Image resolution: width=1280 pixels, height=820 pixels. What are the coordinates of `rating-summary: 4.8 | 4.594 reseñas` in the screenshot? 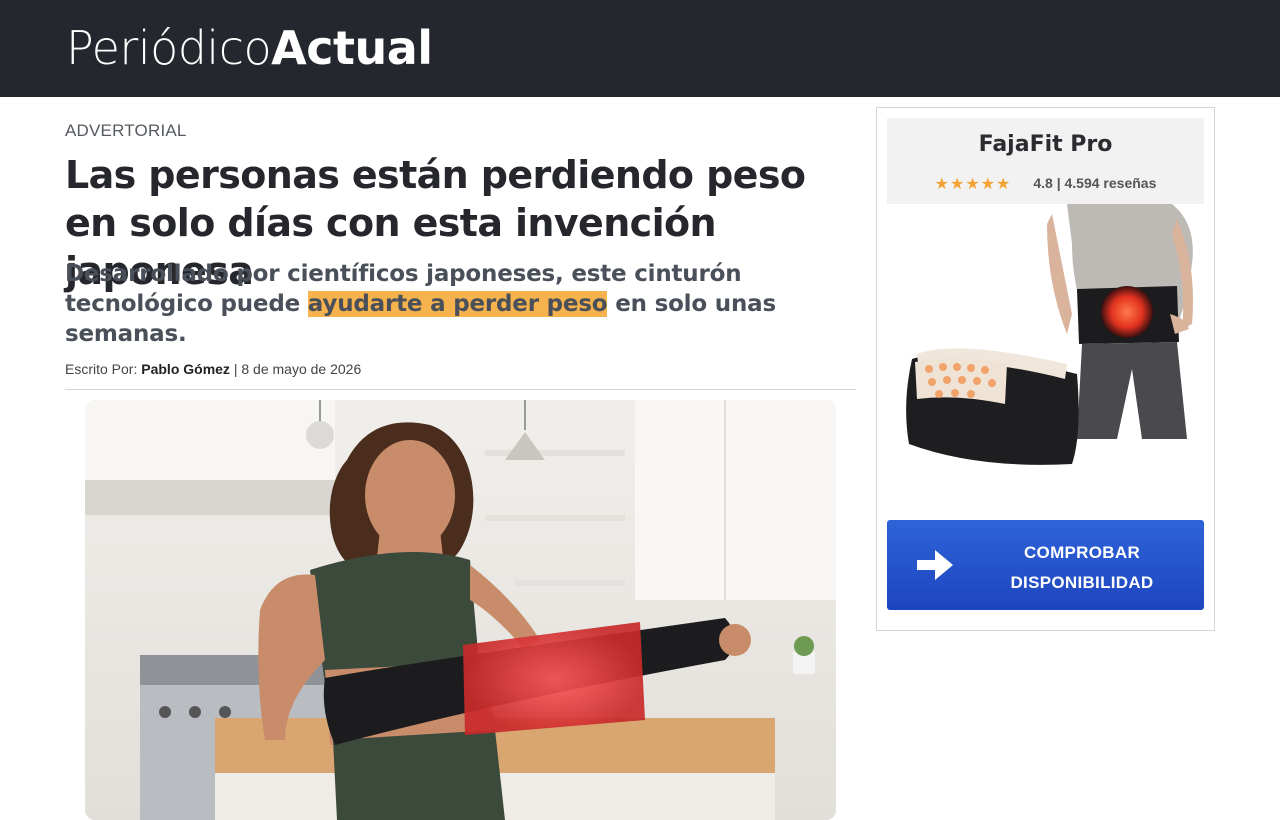 It's located at (1095, 183).